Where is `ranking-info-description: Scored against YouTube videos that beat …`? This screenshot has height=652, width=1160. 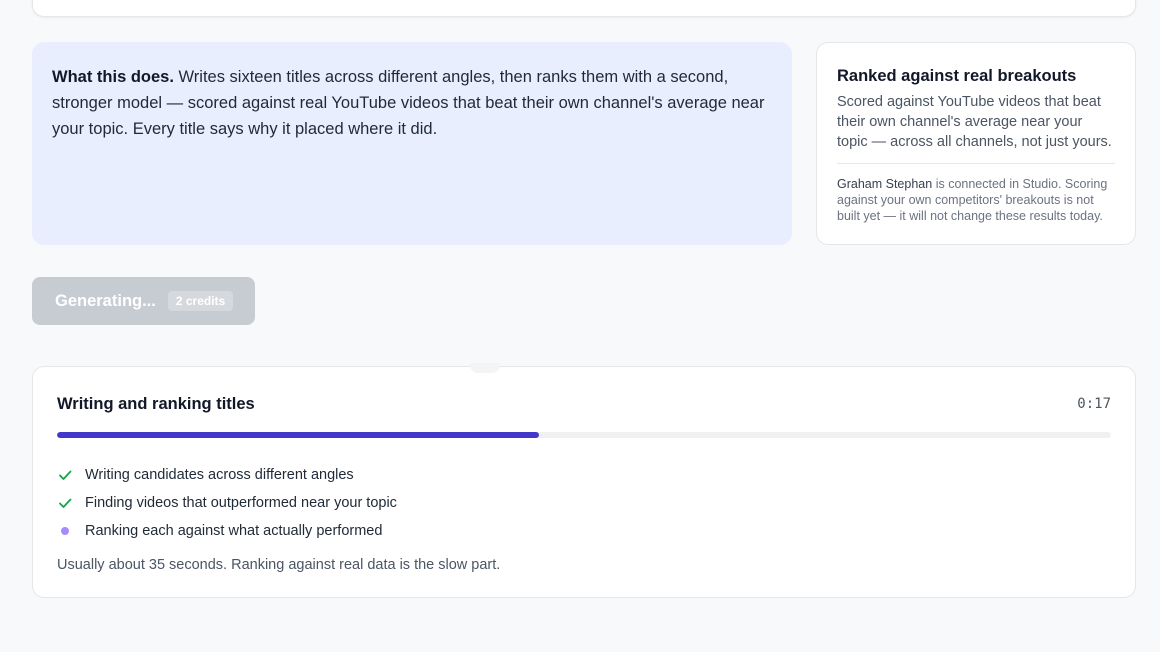
ranking-info-description: Scored against YouTube videos that beat … is located at coordinates (974, 122).